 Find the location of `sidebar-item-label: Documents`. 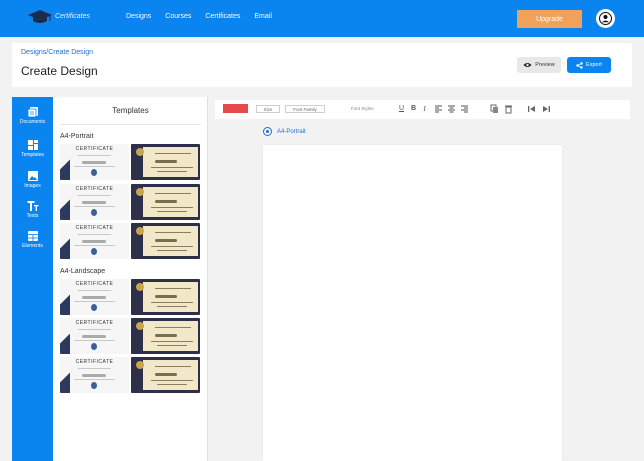

sidebar-item-label: Documents is located at coordinates (32, 122).